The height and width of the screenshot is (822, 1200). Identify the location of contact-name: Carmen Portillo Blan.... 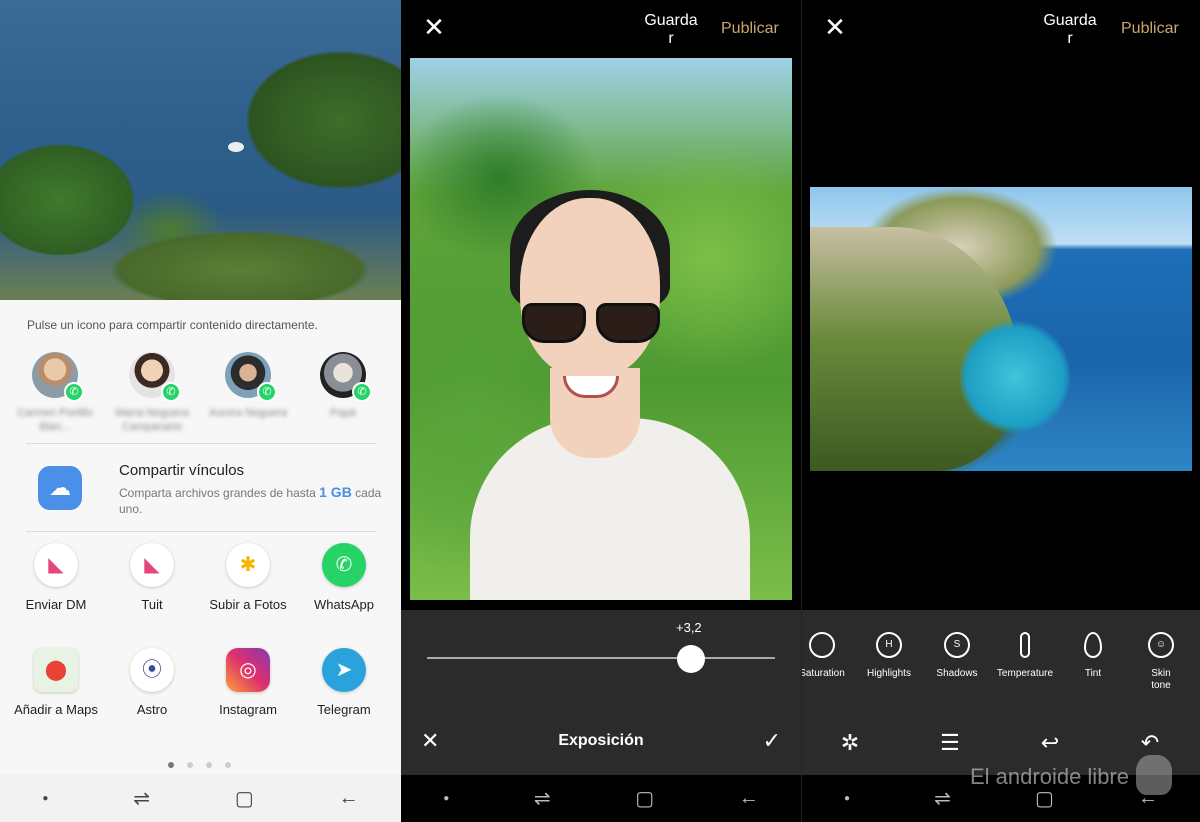
(55, 420).